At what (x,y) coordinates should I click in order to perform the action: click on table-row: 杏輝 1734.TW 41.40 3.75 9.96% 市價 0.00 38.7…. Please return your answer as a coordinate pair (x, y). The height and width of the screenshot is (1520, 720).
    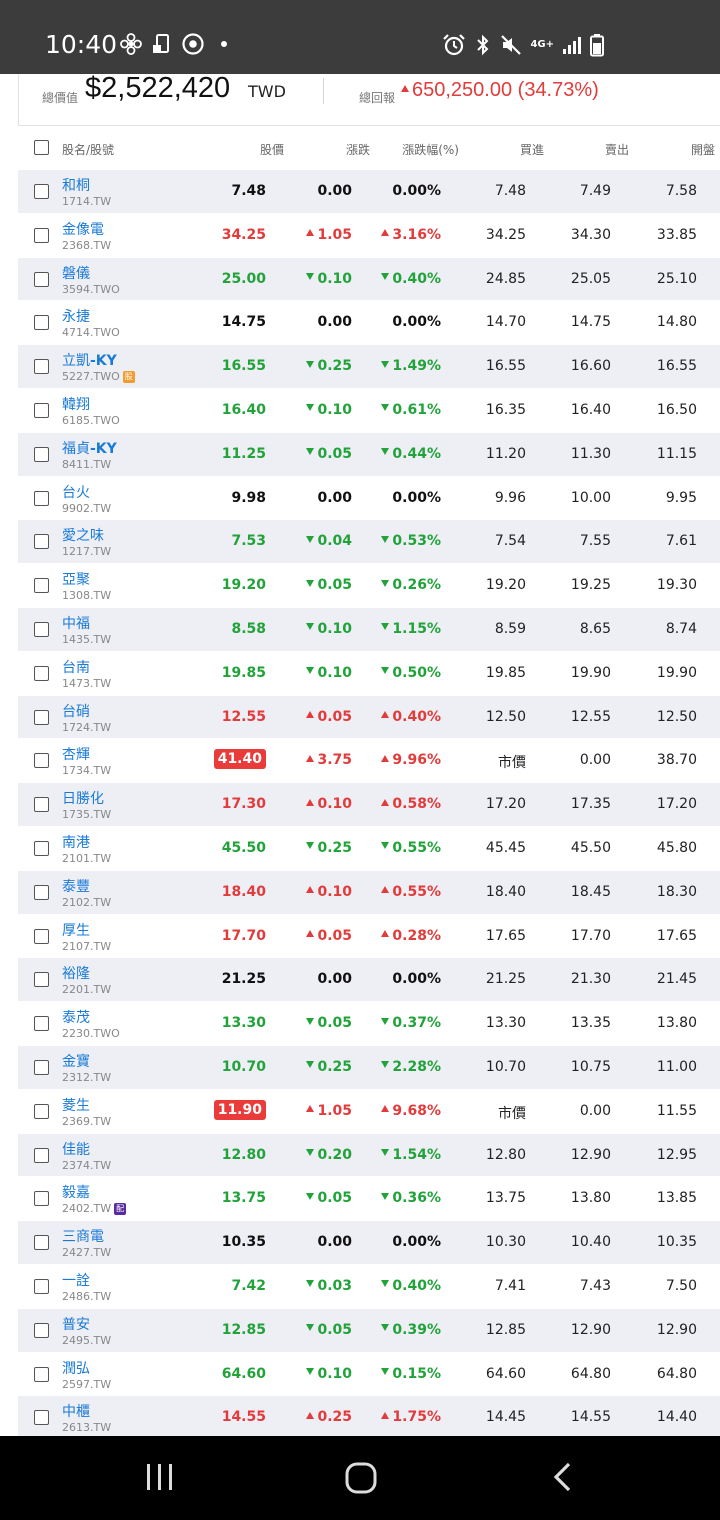
    Looking at the image, I should click on (369, 761).